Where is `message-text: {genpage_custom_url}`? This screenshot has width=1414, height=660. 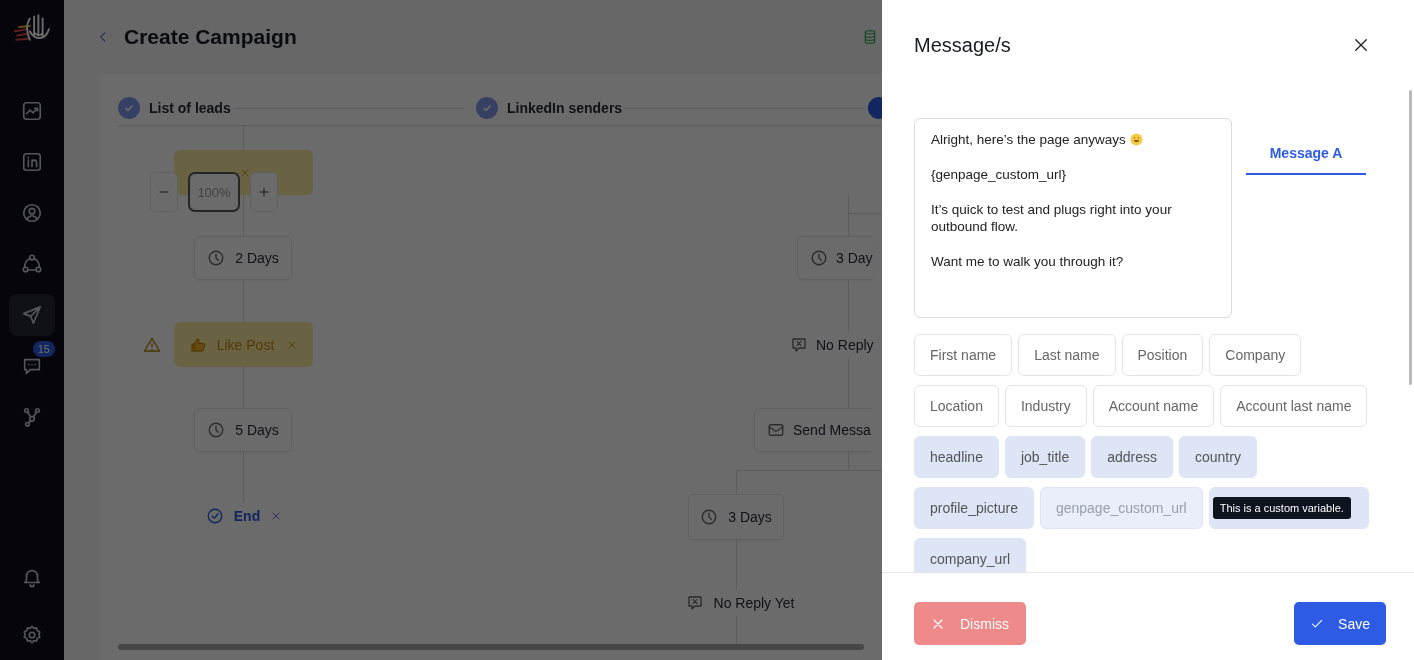
message-text: {genpage_custom_url} is located at coordinates (999, 174).